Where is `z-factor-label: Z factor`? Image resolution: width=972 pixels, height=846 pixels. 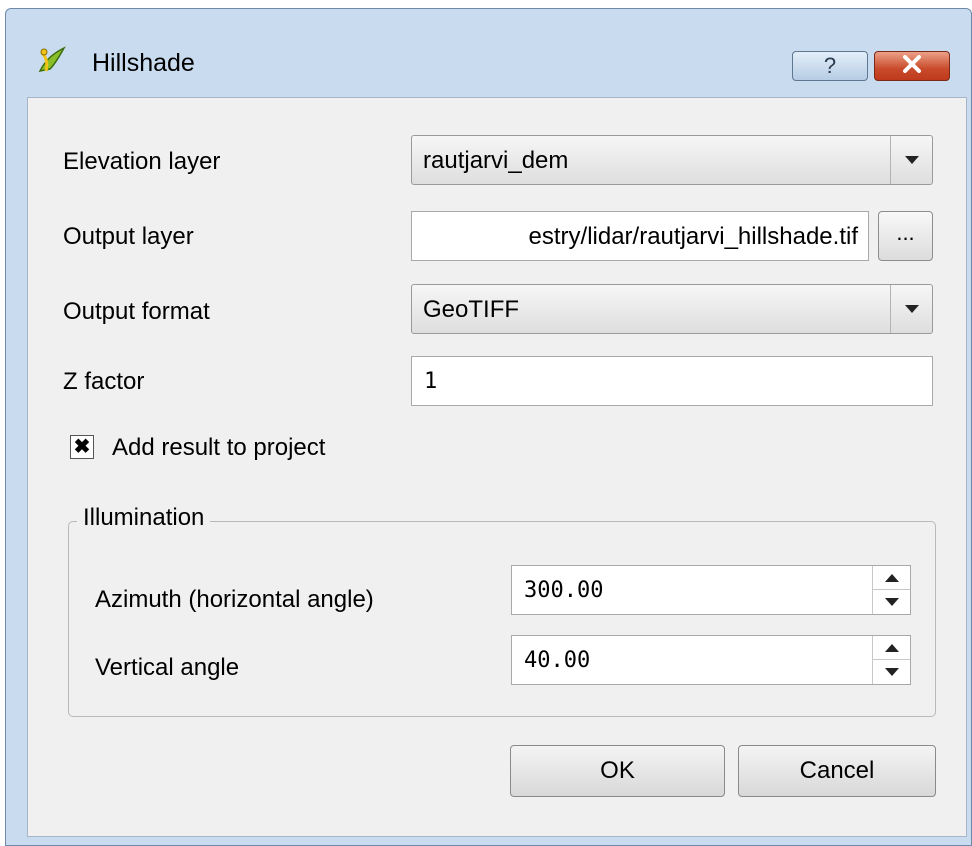
z-factor-label: Z factor is located at coordinates (104, 381).